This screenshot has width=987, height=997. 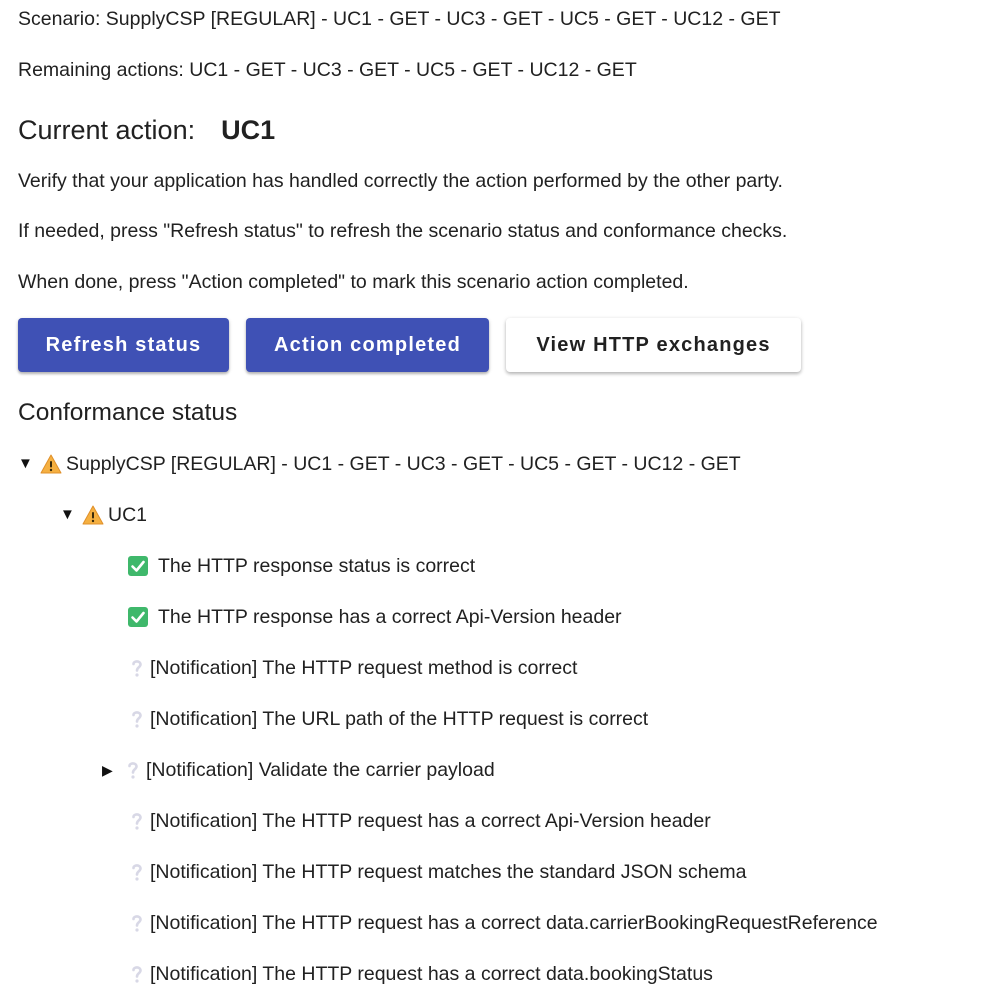 I want to click on view-http-exchanges-button: View HTTP exchanges, so click(x=653, y=345).